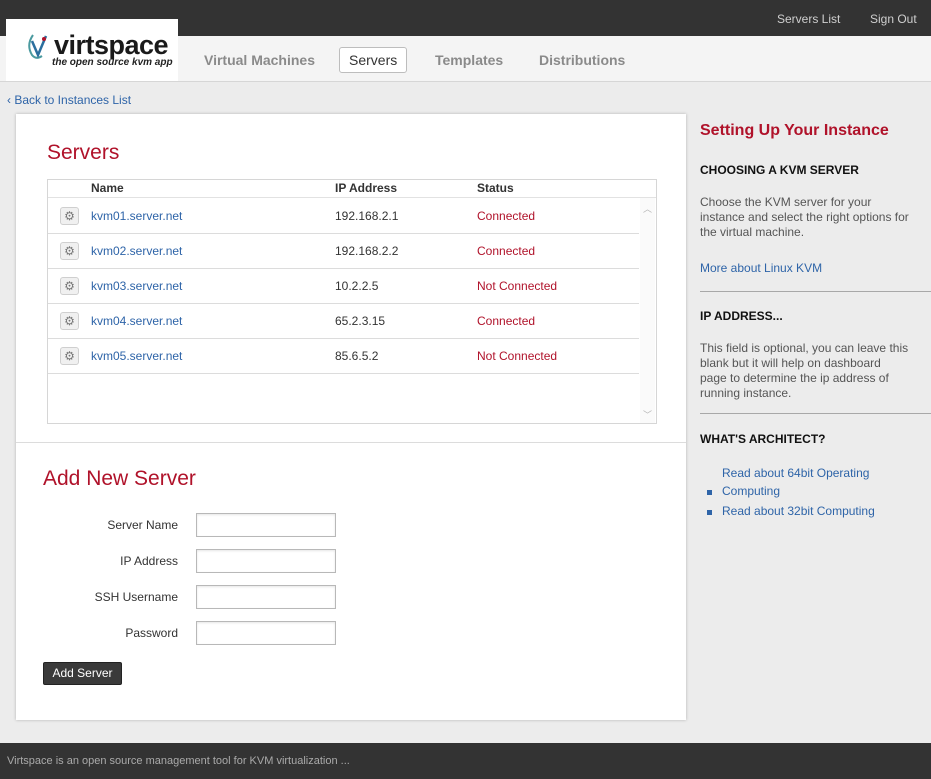  Describe the element at coordinates (582, 60) in the screenshot. I see `tab-distributions: Distributions` at that location.